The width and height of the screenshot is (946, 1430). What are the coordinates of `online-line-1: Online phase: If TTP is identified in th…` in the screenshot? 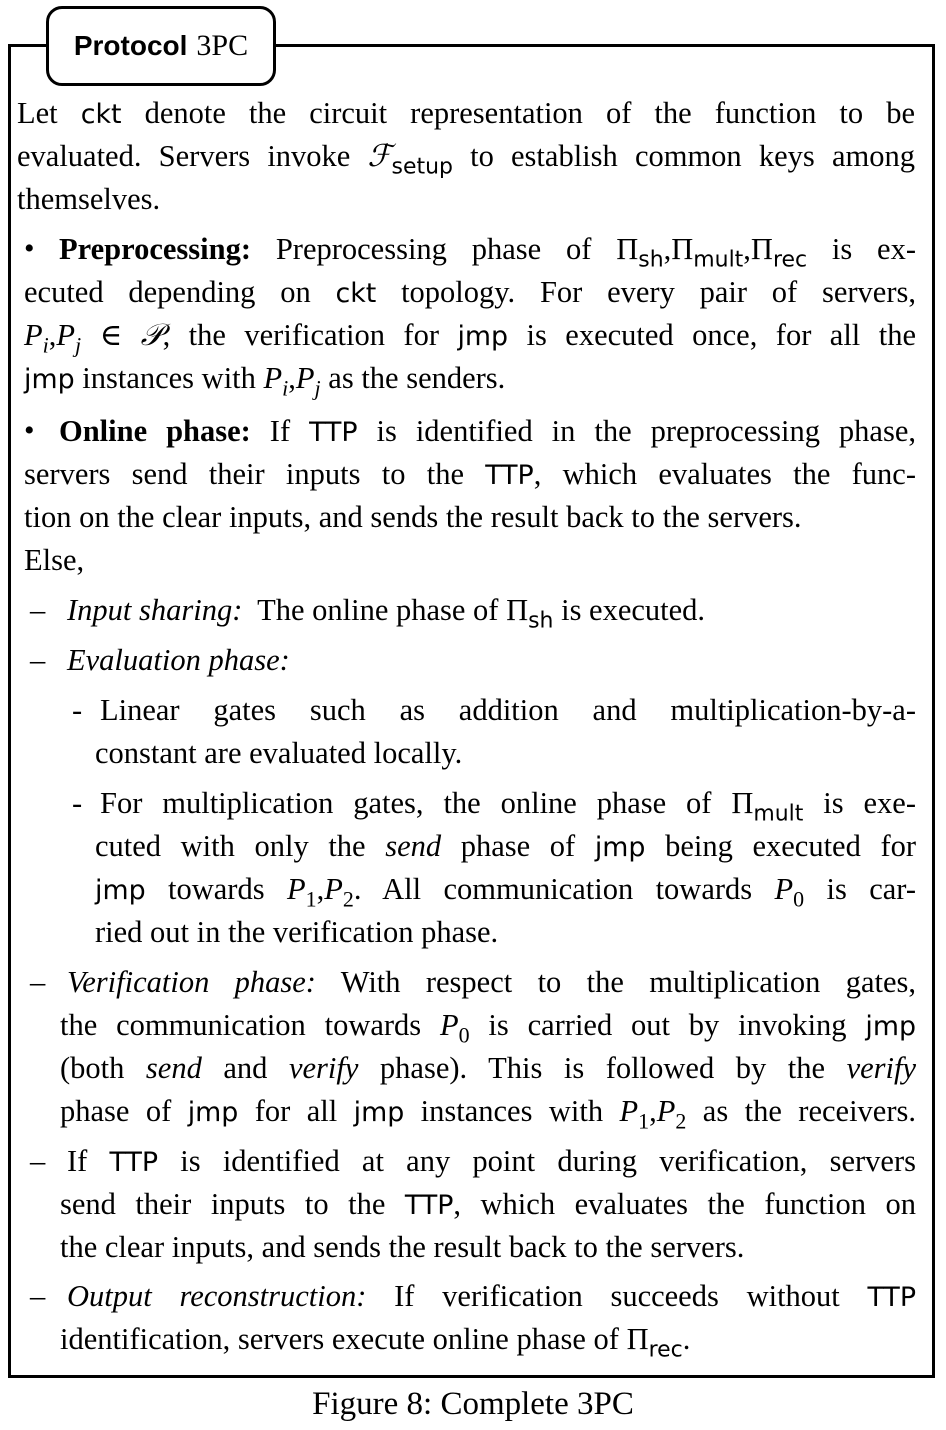 It's located at (487, 431).